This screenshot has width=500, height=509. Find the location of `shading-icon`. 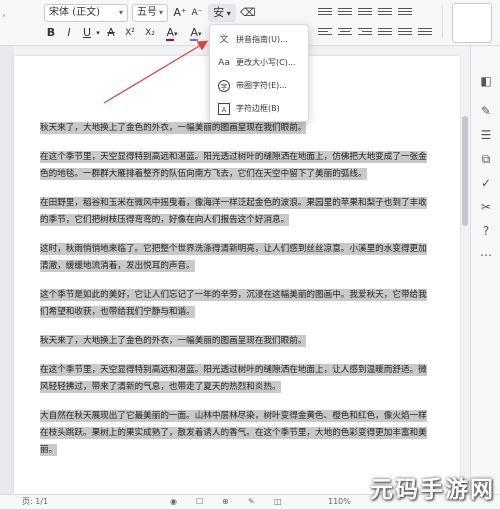

shading-icon is located at coordinates (425, 34).